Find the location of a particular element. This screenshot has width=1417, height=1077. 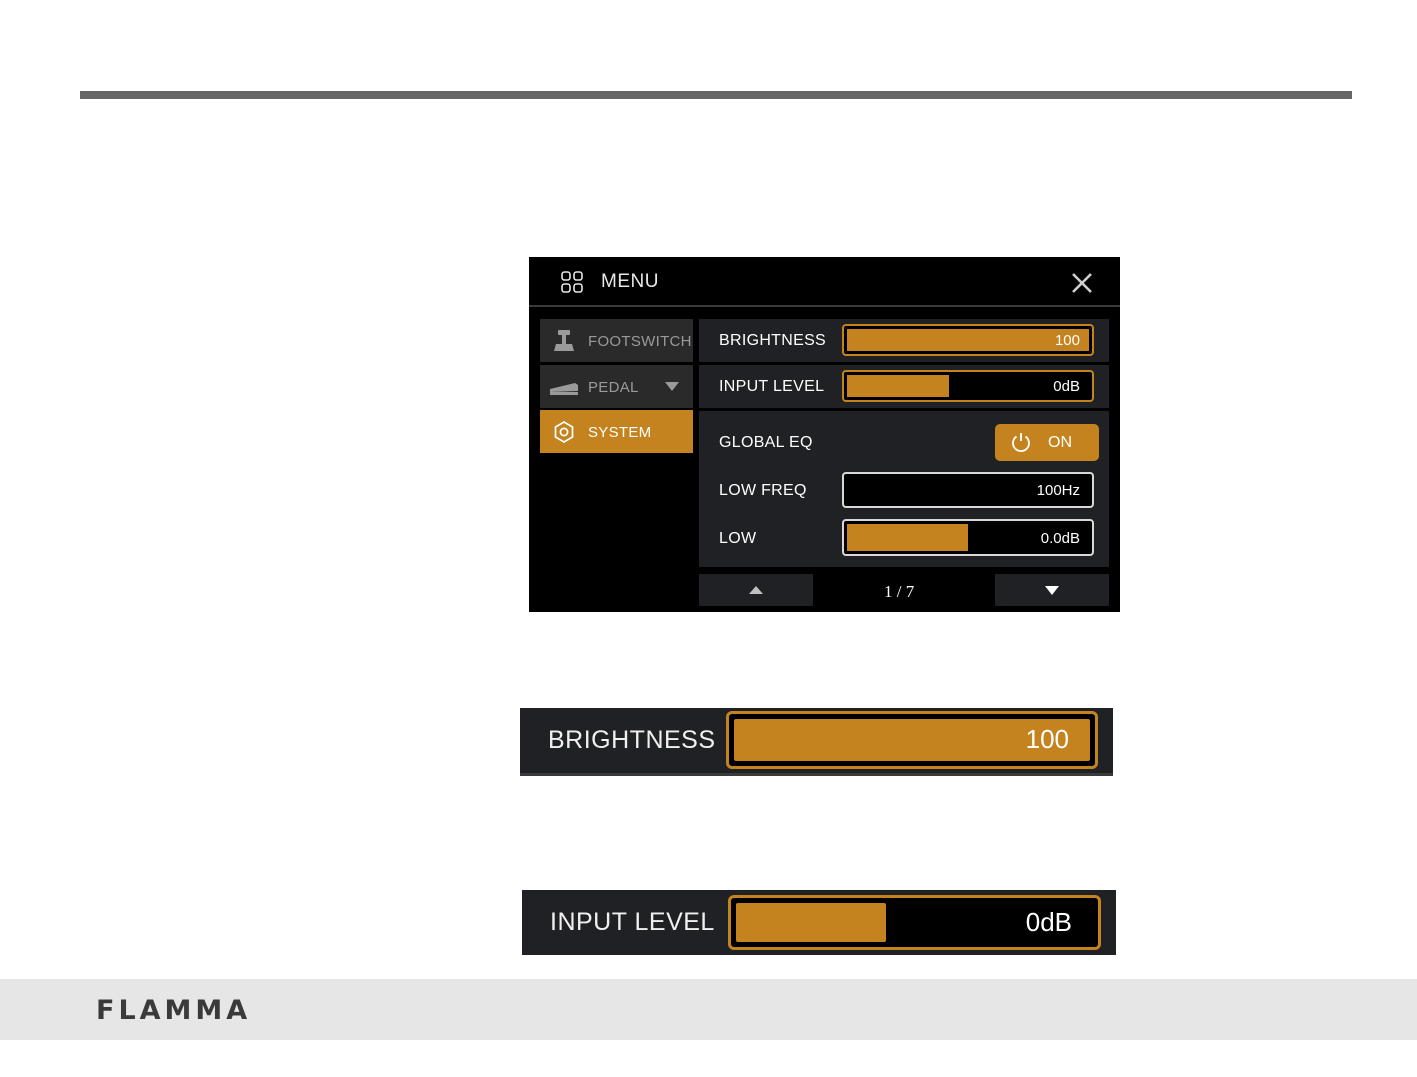

sidebar-item-footswitch: FOOTSWITCH is located at coordinates (616, 340).